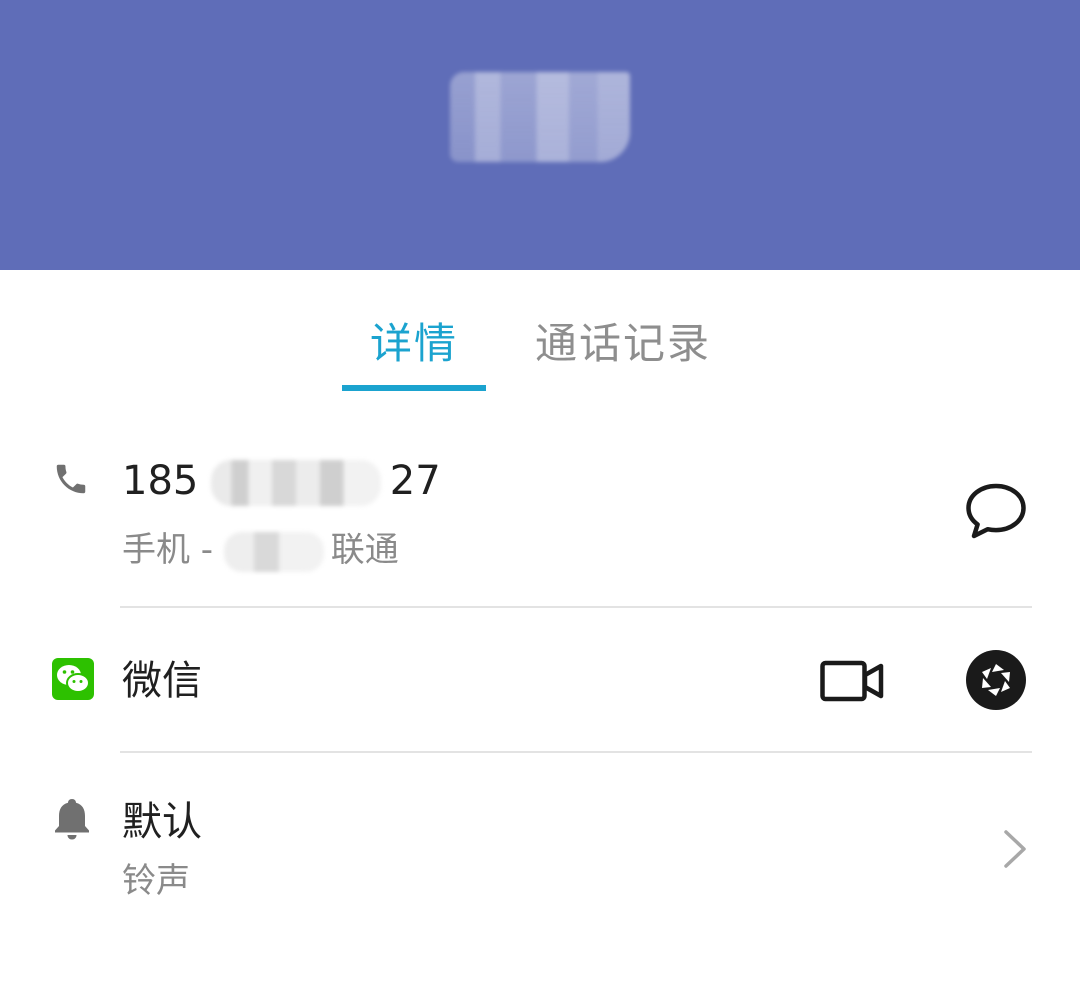 The height and width of the screenshot is (989, 1080). I want to click on phone-number-suffix: 27, so click(415, 481).